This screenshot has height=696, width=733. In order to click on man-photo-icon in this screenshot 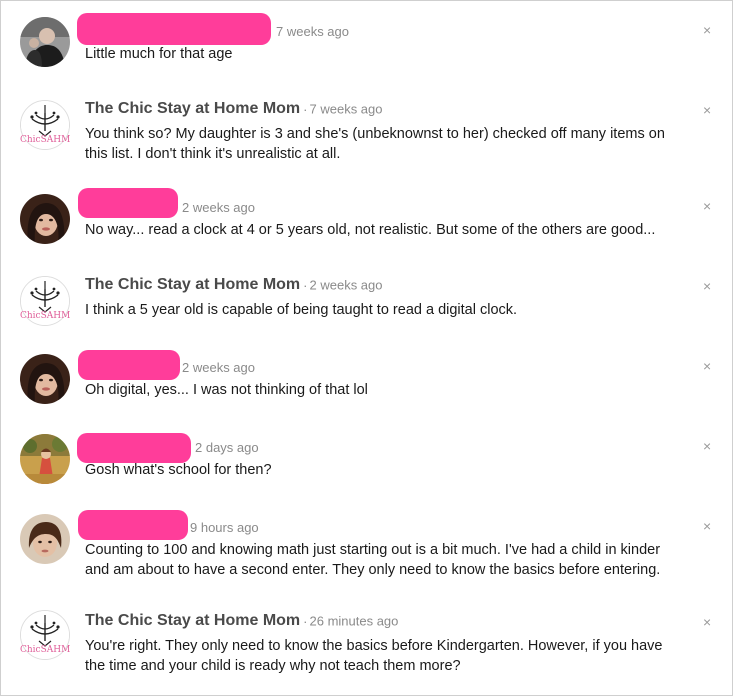, I will do `click(45, 42)`.